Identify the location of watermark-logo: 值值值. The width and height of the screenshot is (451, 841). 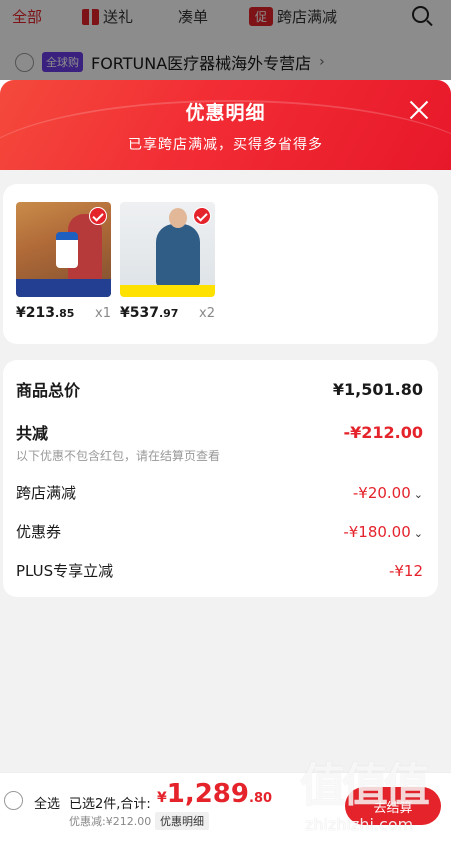
(365, 785).